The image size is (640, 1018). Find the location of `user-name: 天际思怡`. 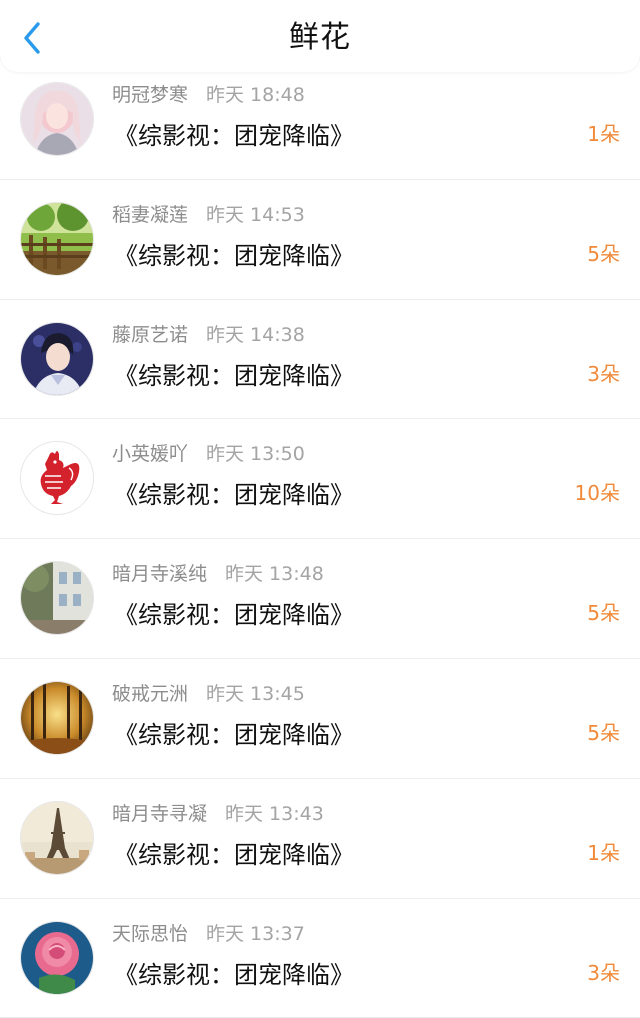

user-name: 天际思怡 is located at coordinates (150, 934).